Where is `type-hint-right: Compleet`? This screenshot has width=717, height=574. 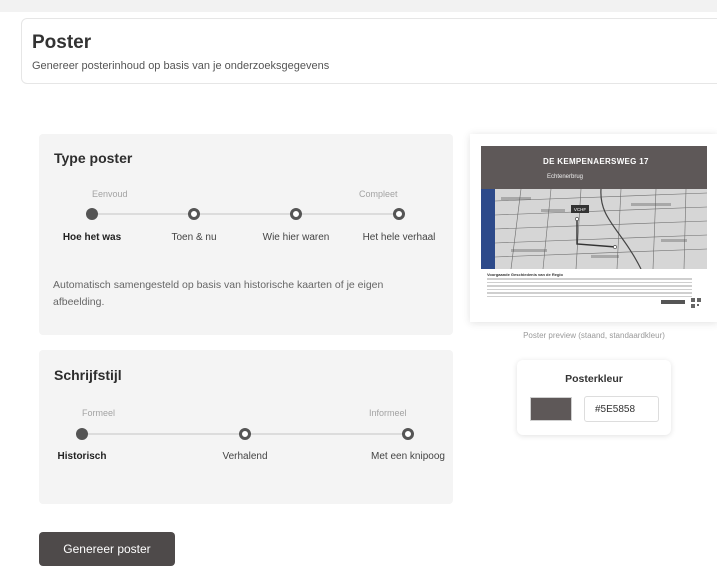 type-hint-right: Compleet is located at coordinates (378, 194).